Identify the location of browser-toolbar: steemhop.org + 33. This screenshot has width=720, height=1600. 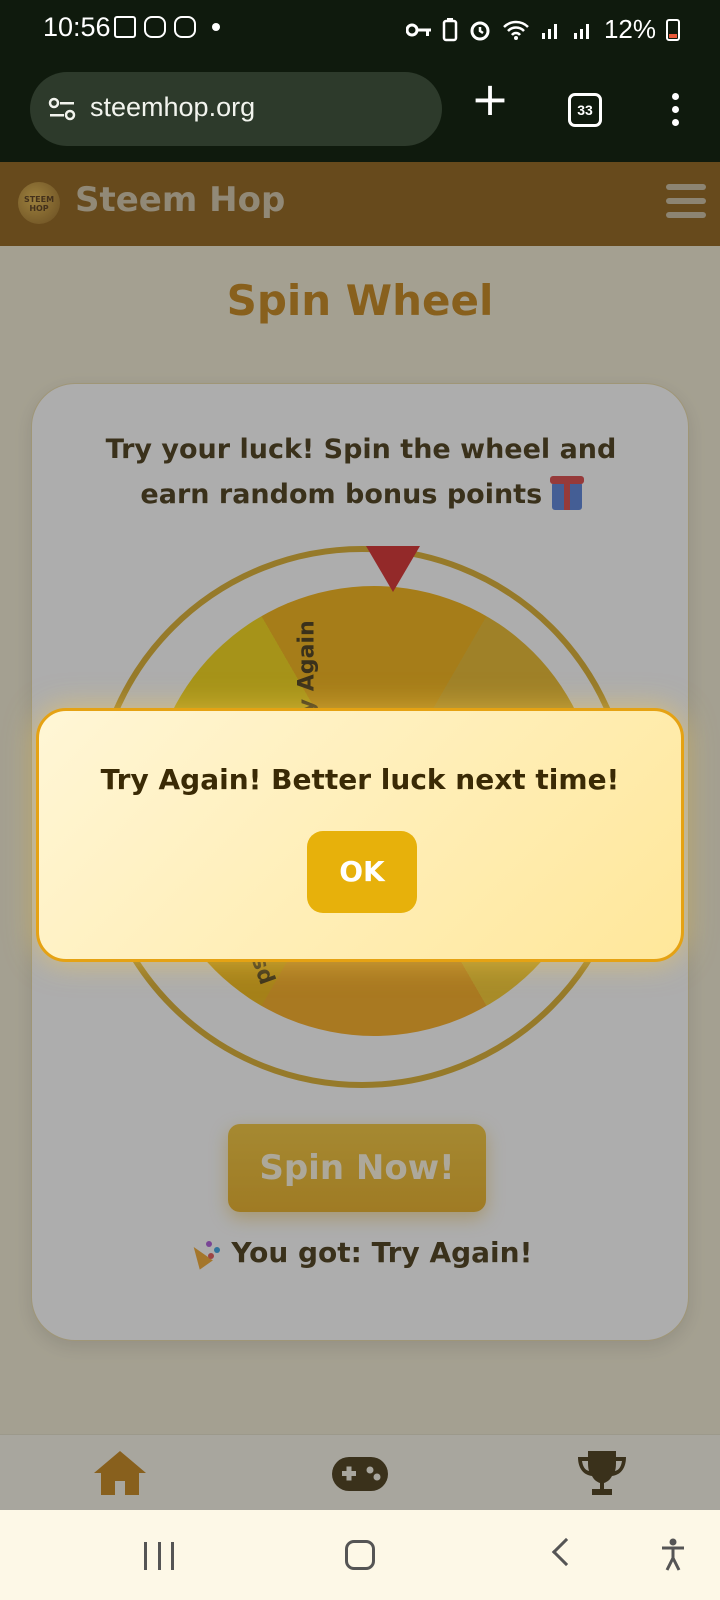
(360, 110).